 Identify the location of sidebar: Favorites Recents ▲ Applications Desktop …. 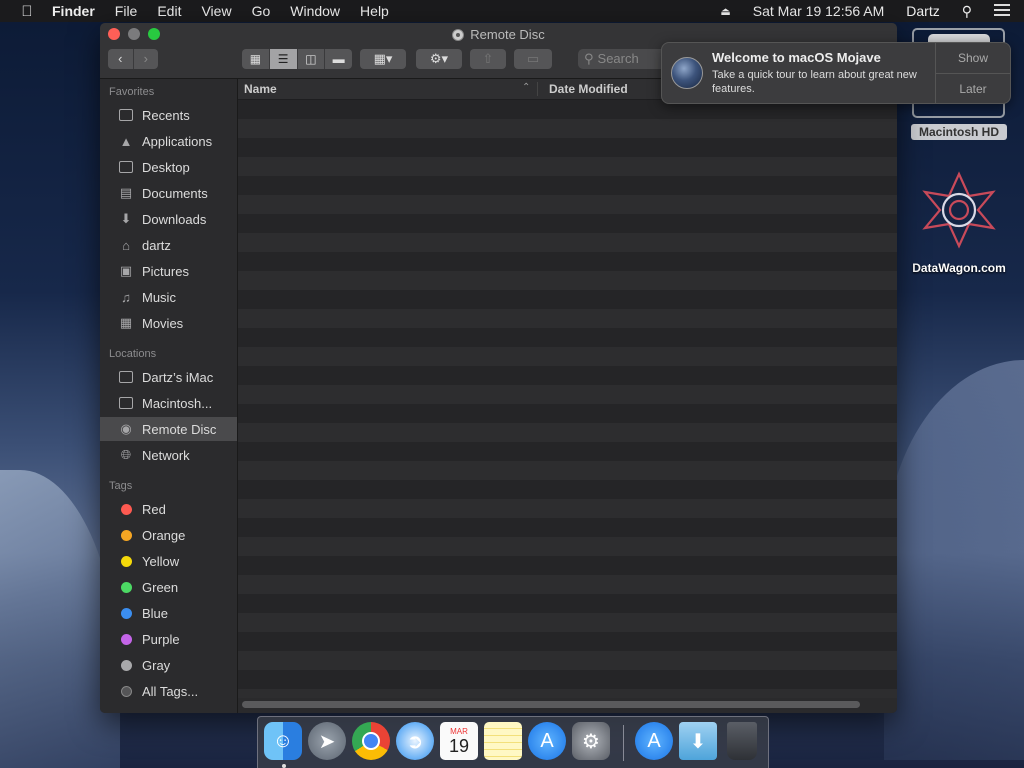
(169, 396).